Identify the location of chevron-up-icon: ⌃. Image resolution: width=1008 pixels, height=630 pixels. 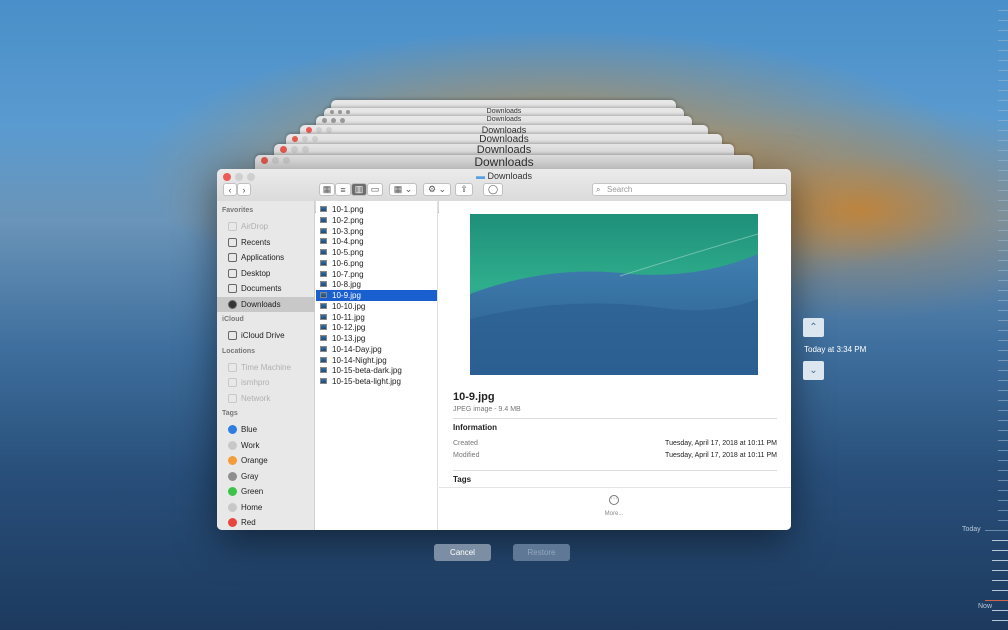
(813, 327).